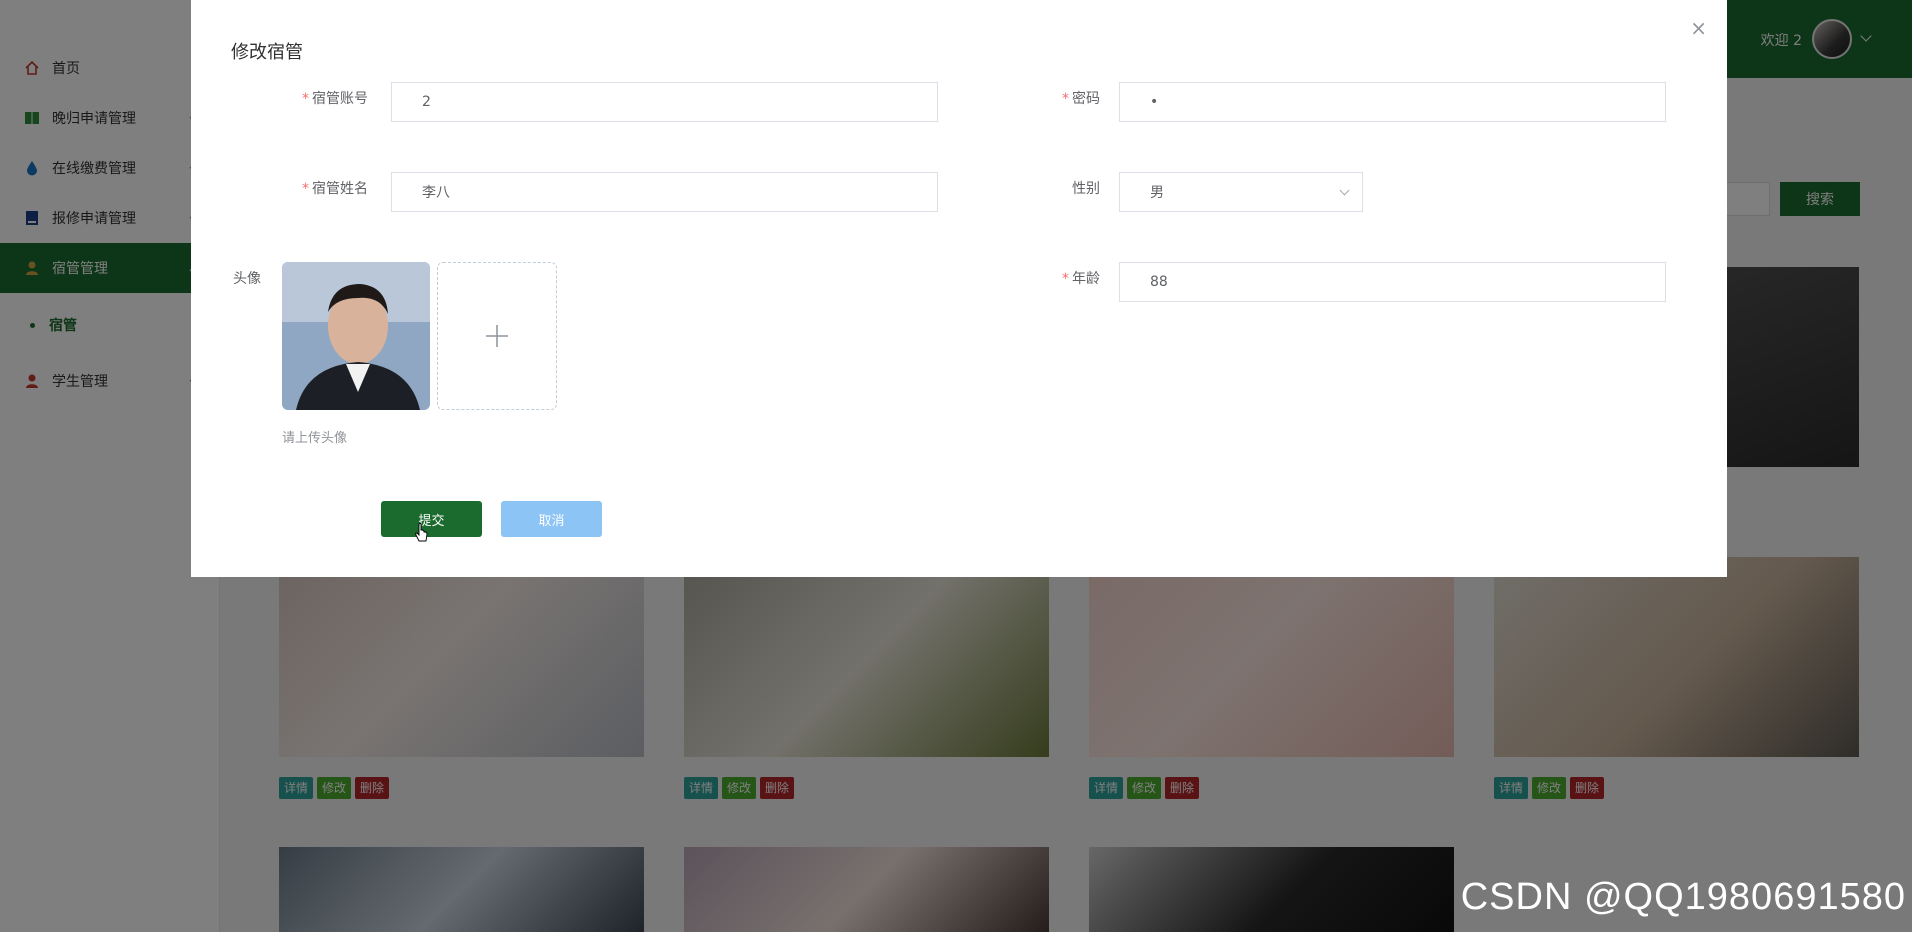 The image size is (1912, 932). I want to click on password-label: * 密码, so click(1081, 99).